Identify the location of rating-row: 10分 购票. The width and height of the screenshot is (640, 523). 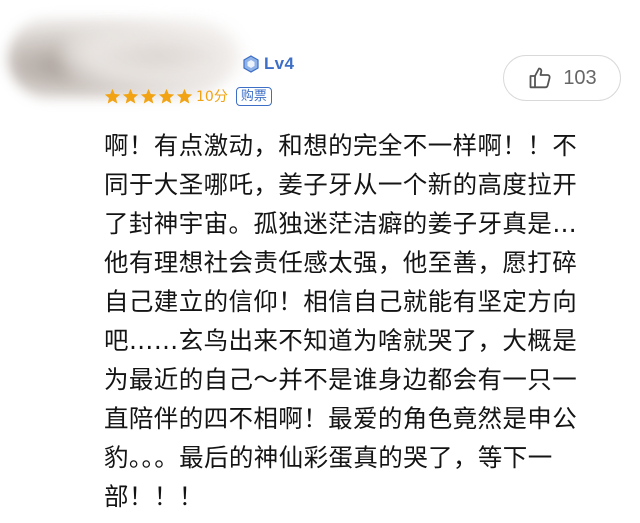
(188, 96).